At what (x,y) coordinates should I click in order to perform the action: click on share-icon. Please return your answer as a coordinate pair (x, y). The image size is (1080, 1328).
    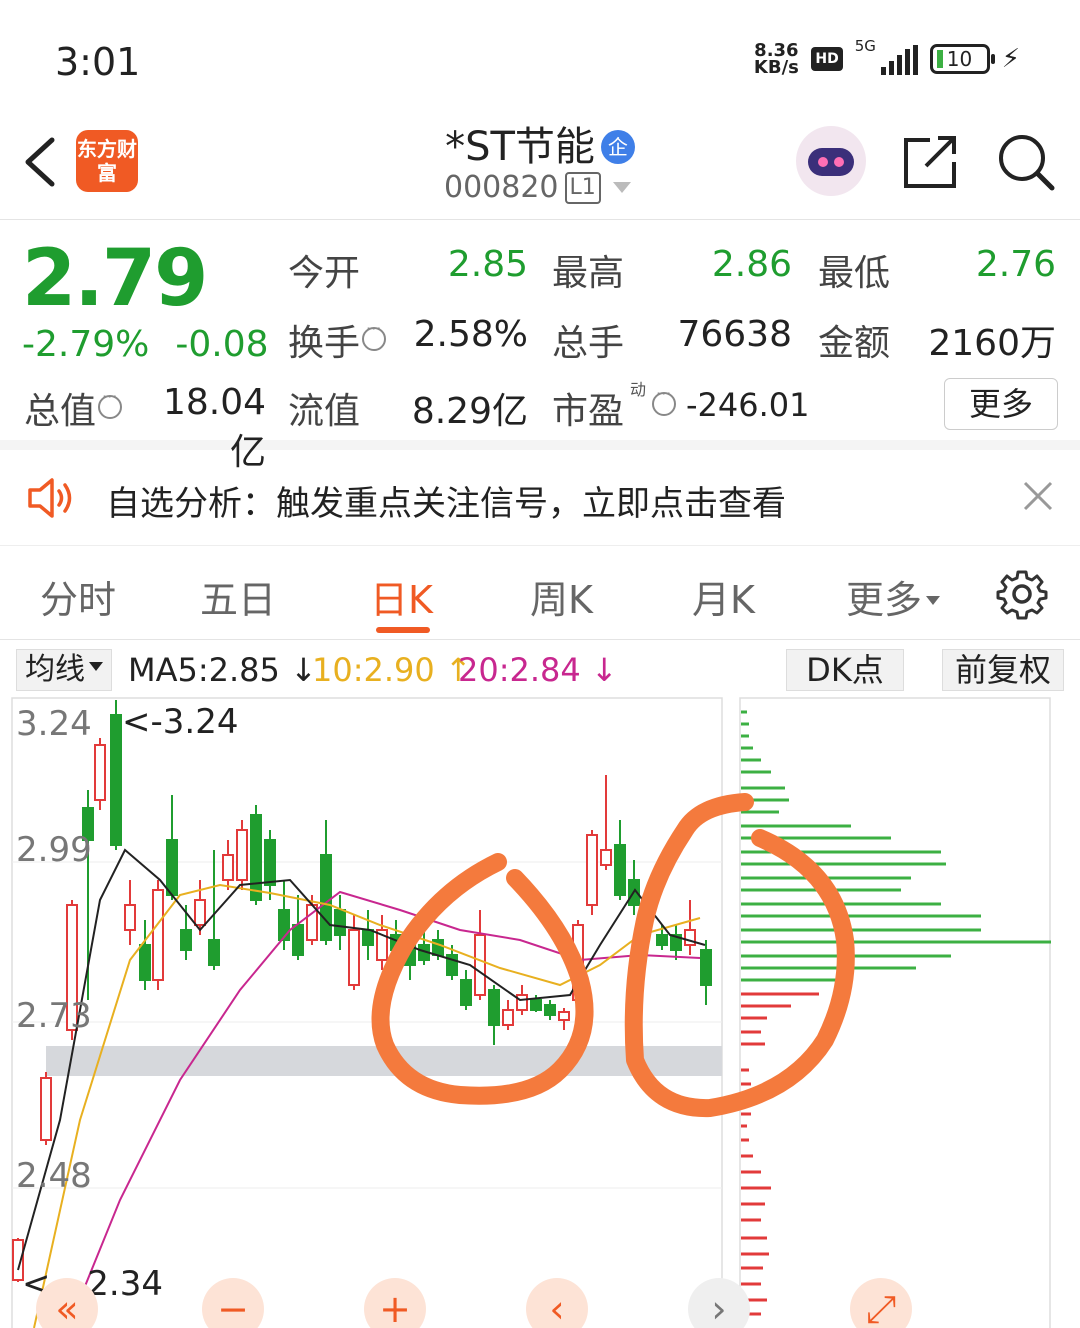
    Looking at the image, I should click on (930, 162).